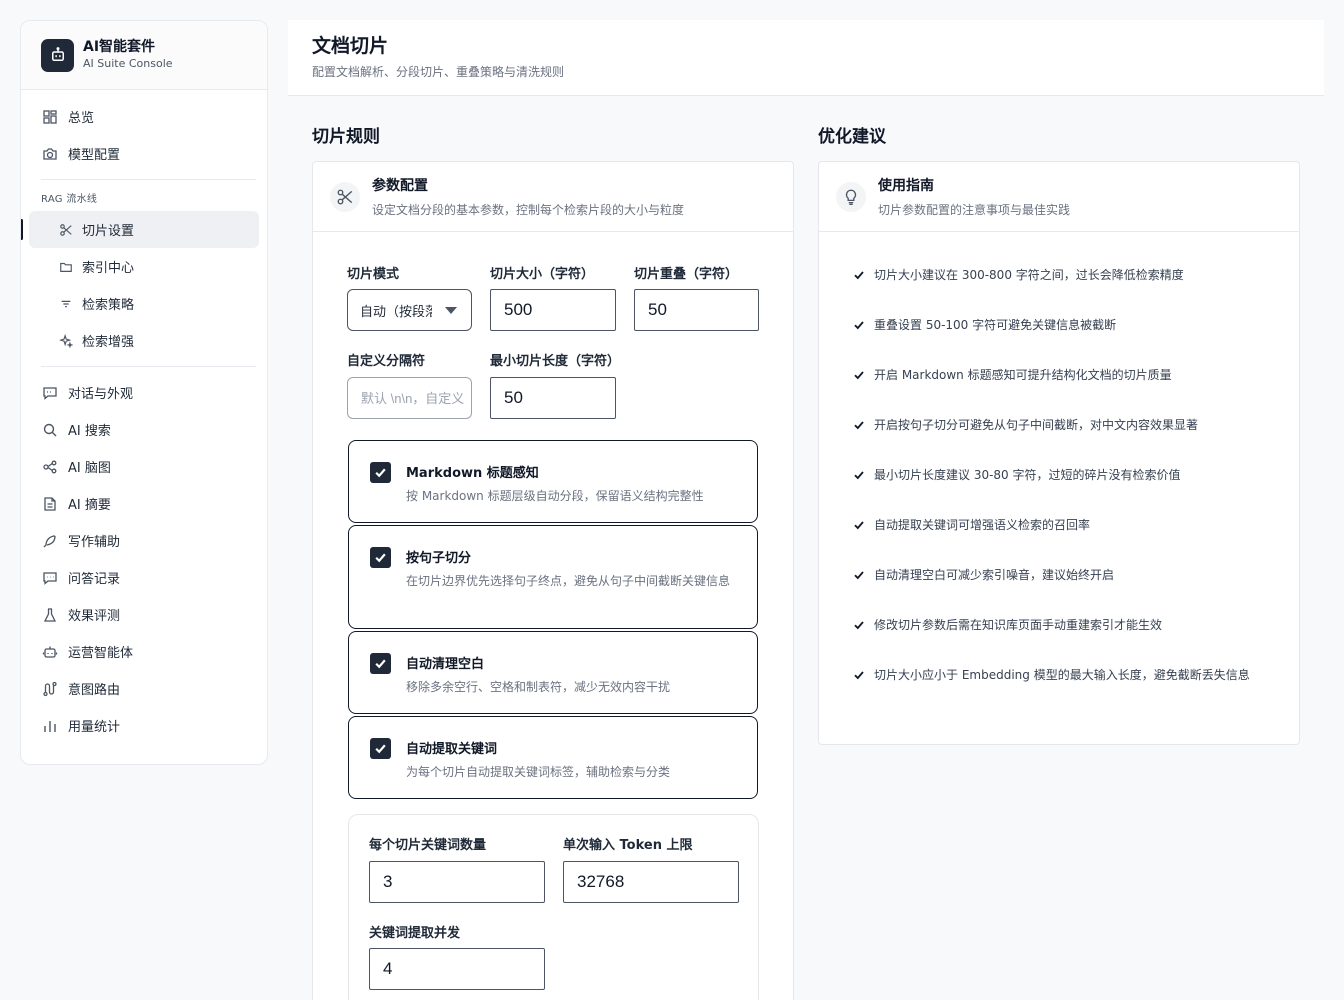 This screenshot has width=1344, height=1000. Describe the element at coordinates (144, 651) in the screenshot. I see `sidebar-item-ops-agent: 运营智能体` at that location.